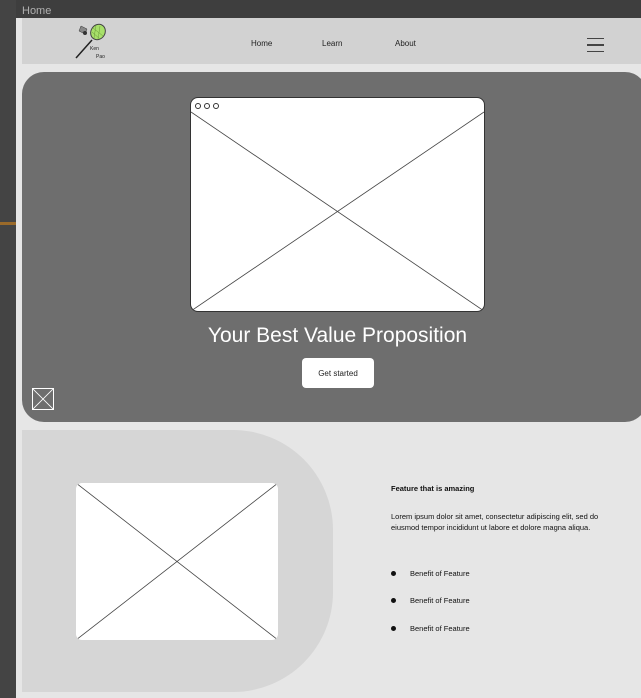  Describe the element at coordinates (100, 57) in the screenshot. I see `logo-text-line2: Pao` at that location.